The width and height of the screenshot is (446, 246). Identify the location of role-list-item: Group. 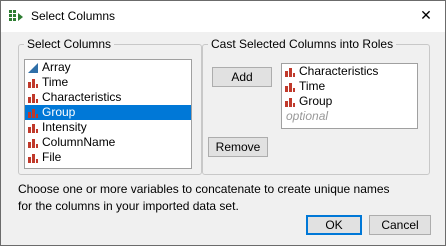
(349, 101).